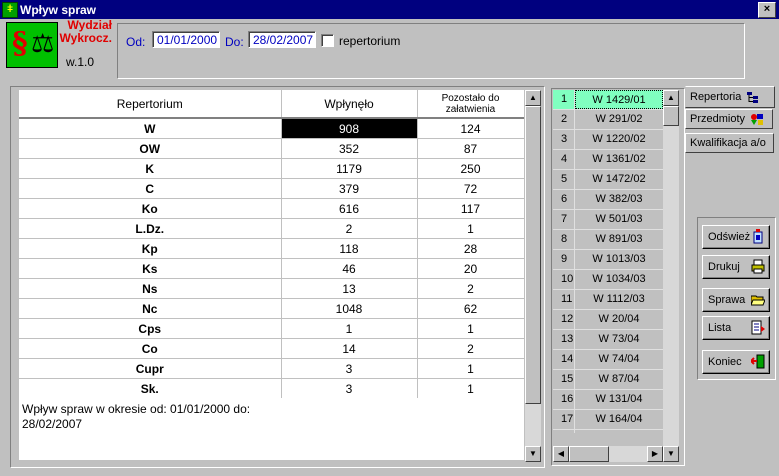  Describe the element at coordinates (730, 97) in the screenshot. I see `tab-repertoria: Repertoria` at that location.